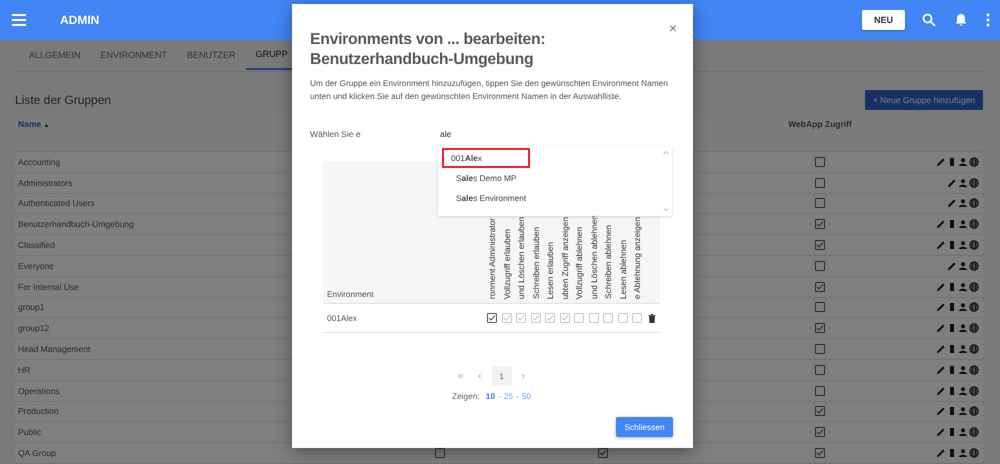  Describe the element at coordinates (961, 20) in the screenshot. I see `bell-icon` at that location.